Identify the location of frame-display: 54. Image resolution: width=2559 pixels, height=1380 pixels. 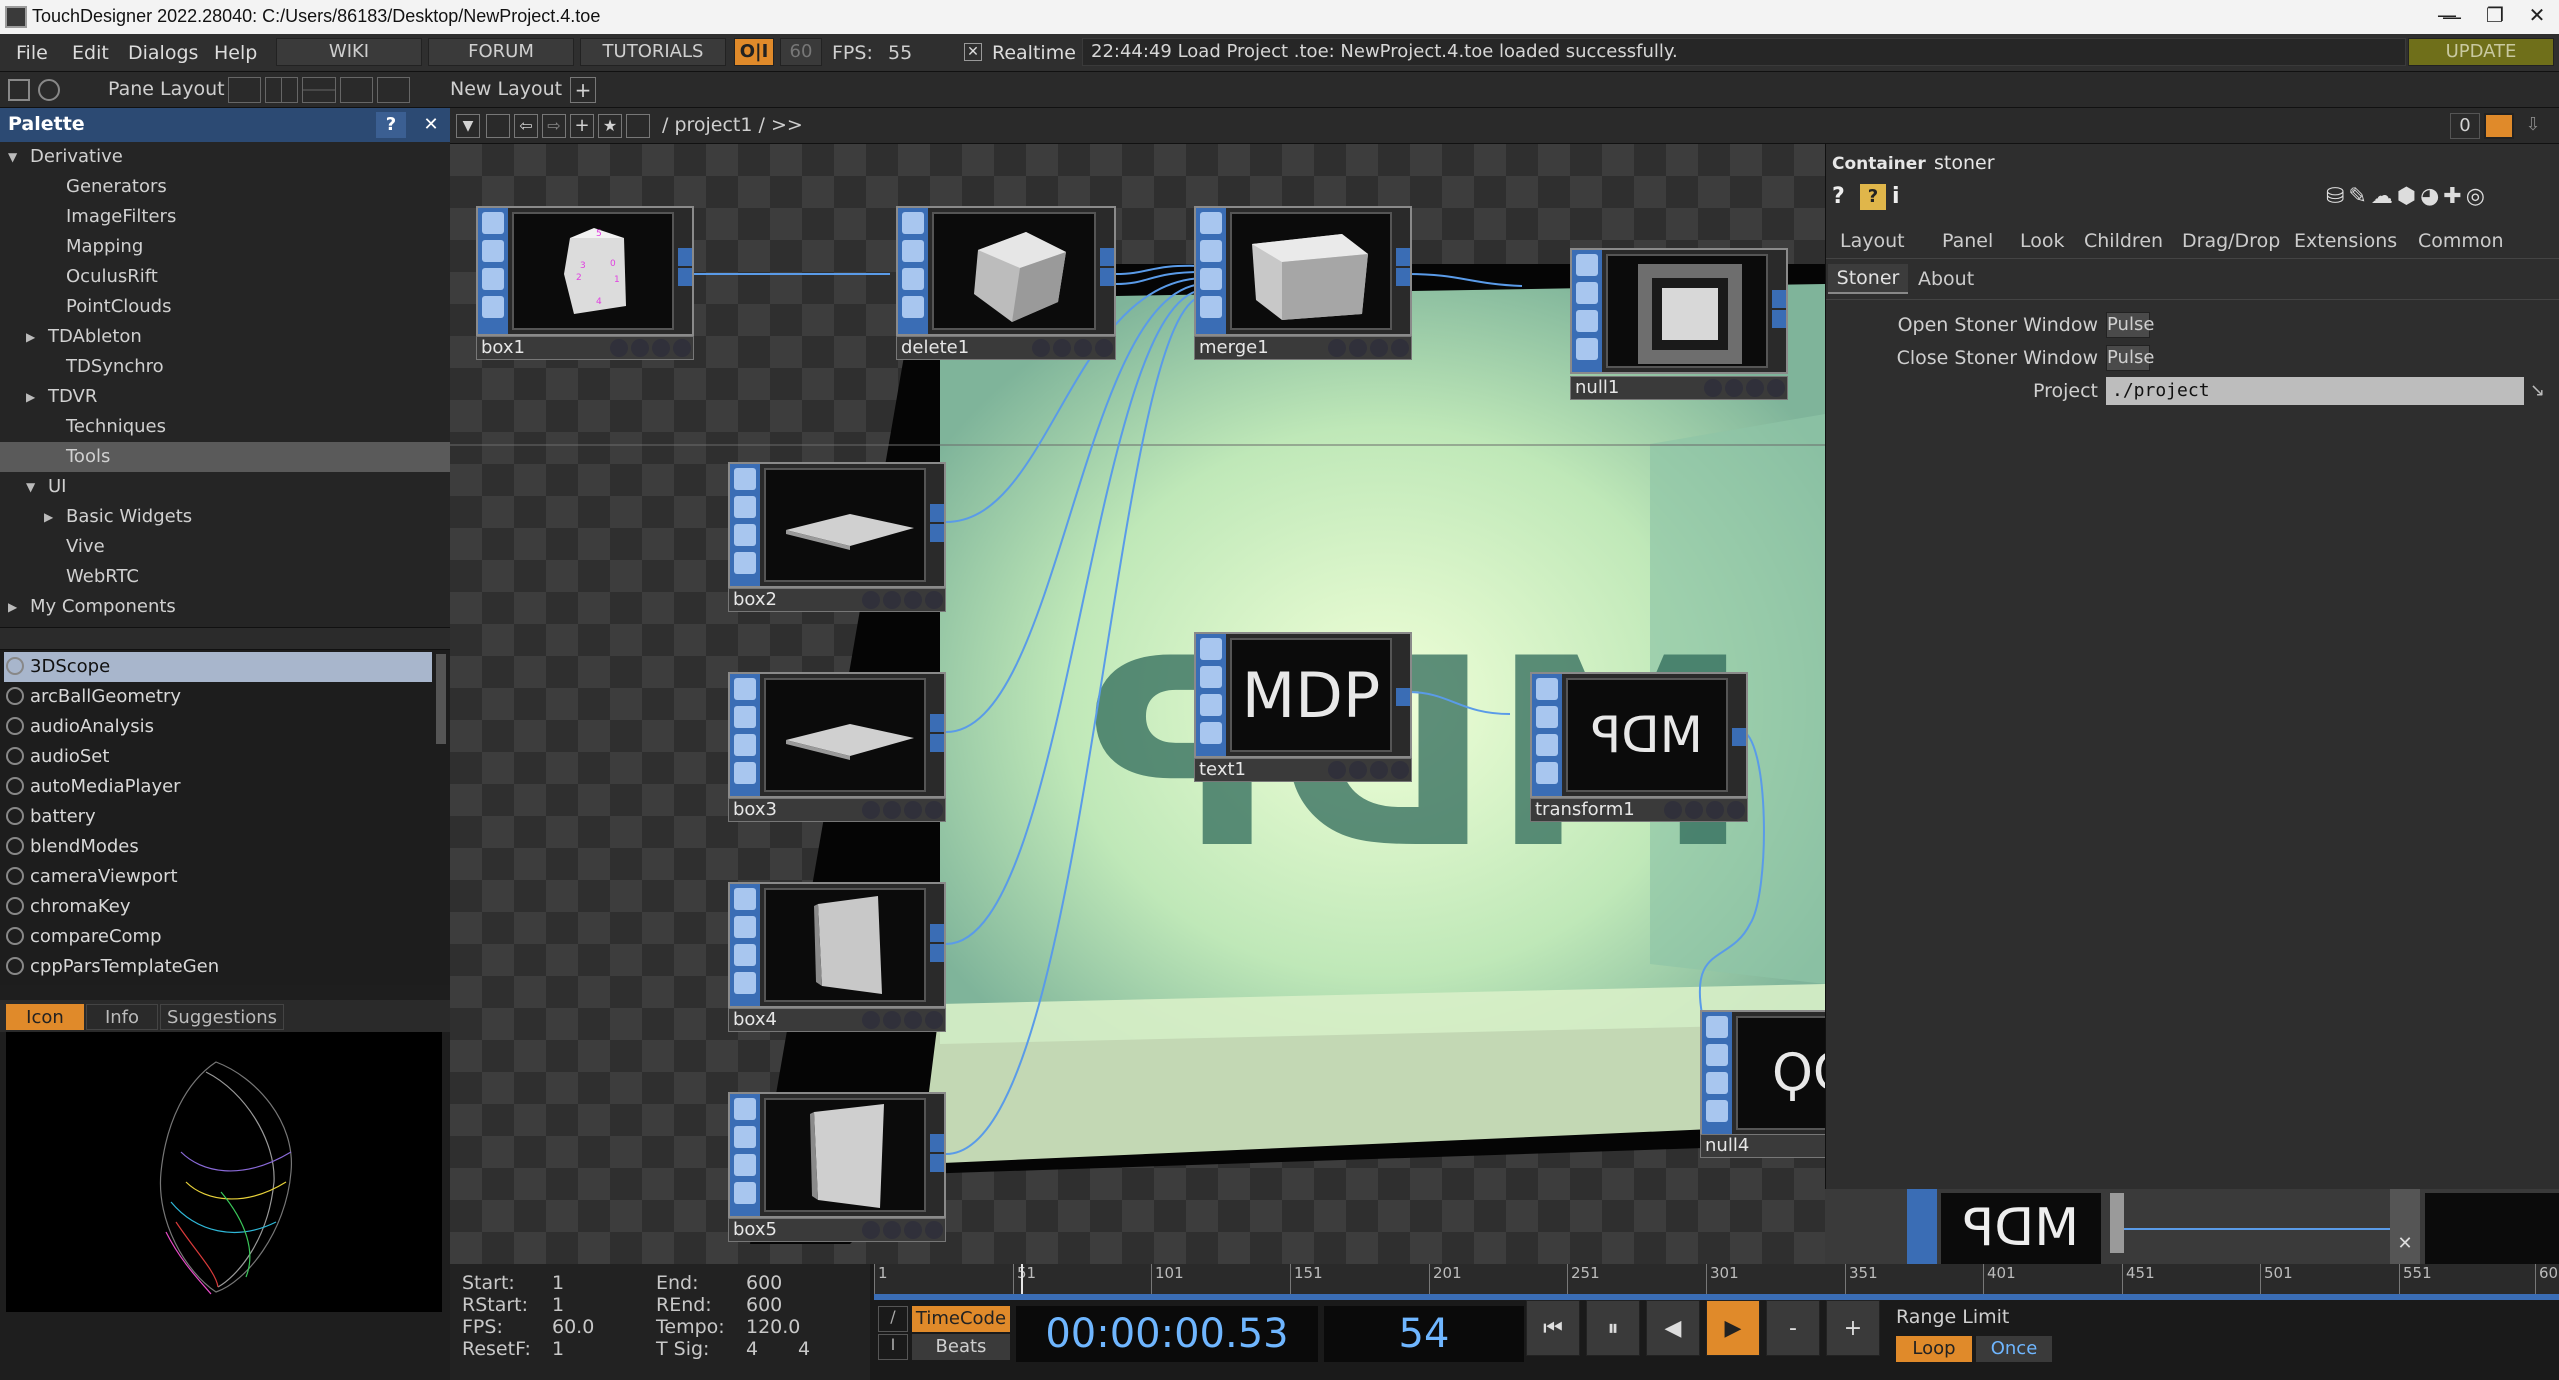
(1424, 1334).